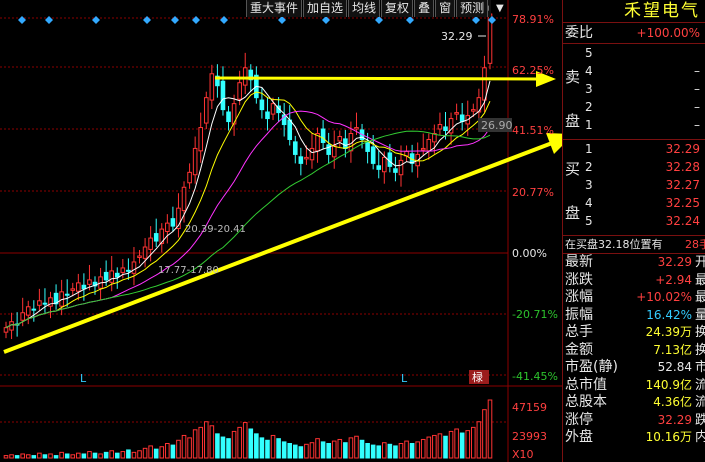  What do you see at coordinates (376, 78) in the screenshot?
I see `resistance-arrow-line` at bounding box center [376, 78].